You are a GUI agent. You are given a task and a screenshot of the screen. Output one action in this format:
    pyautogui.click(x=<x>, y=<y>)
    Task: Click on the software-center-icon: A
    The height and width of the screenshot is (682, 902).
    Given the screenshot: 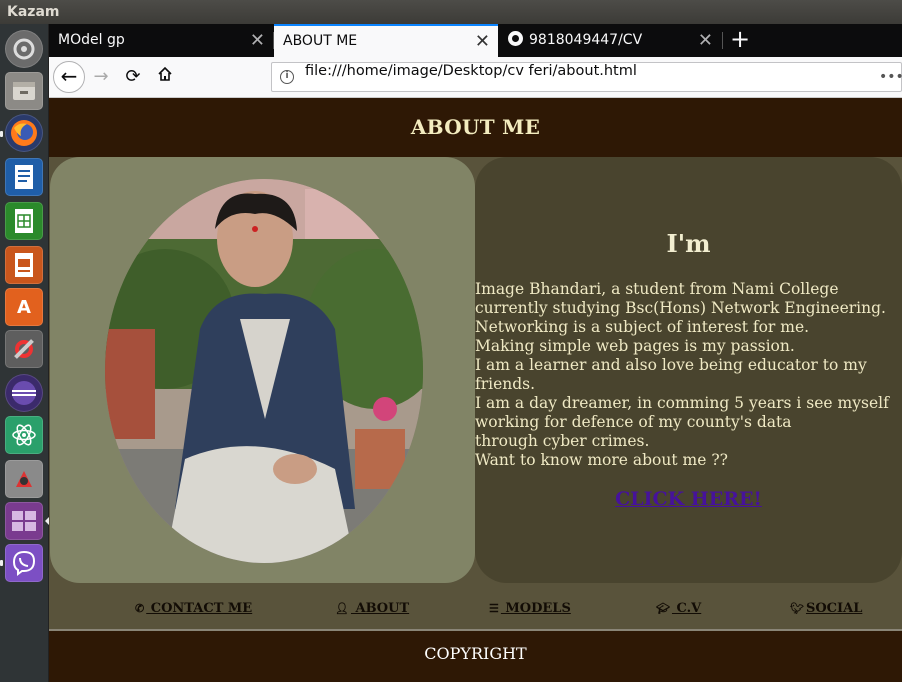 What is the action you would take?
    pyautogui.click(x=24, y=307)
    